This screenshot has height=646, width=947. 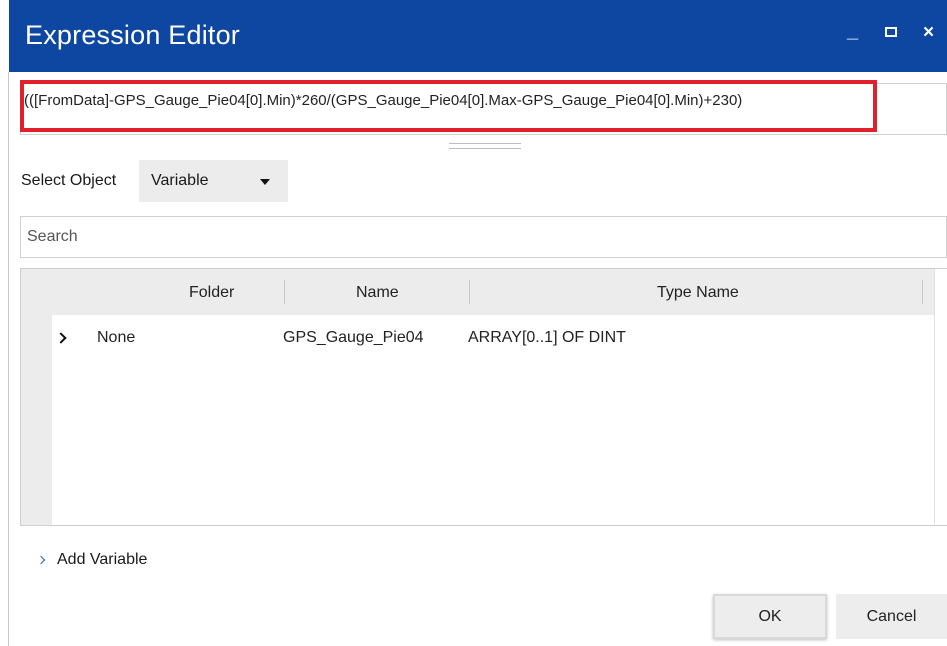 What do you see at coordinates (132, 35) in the screenshot?
I see `window-title: Expression Editor` at bounding box center [132, 35].